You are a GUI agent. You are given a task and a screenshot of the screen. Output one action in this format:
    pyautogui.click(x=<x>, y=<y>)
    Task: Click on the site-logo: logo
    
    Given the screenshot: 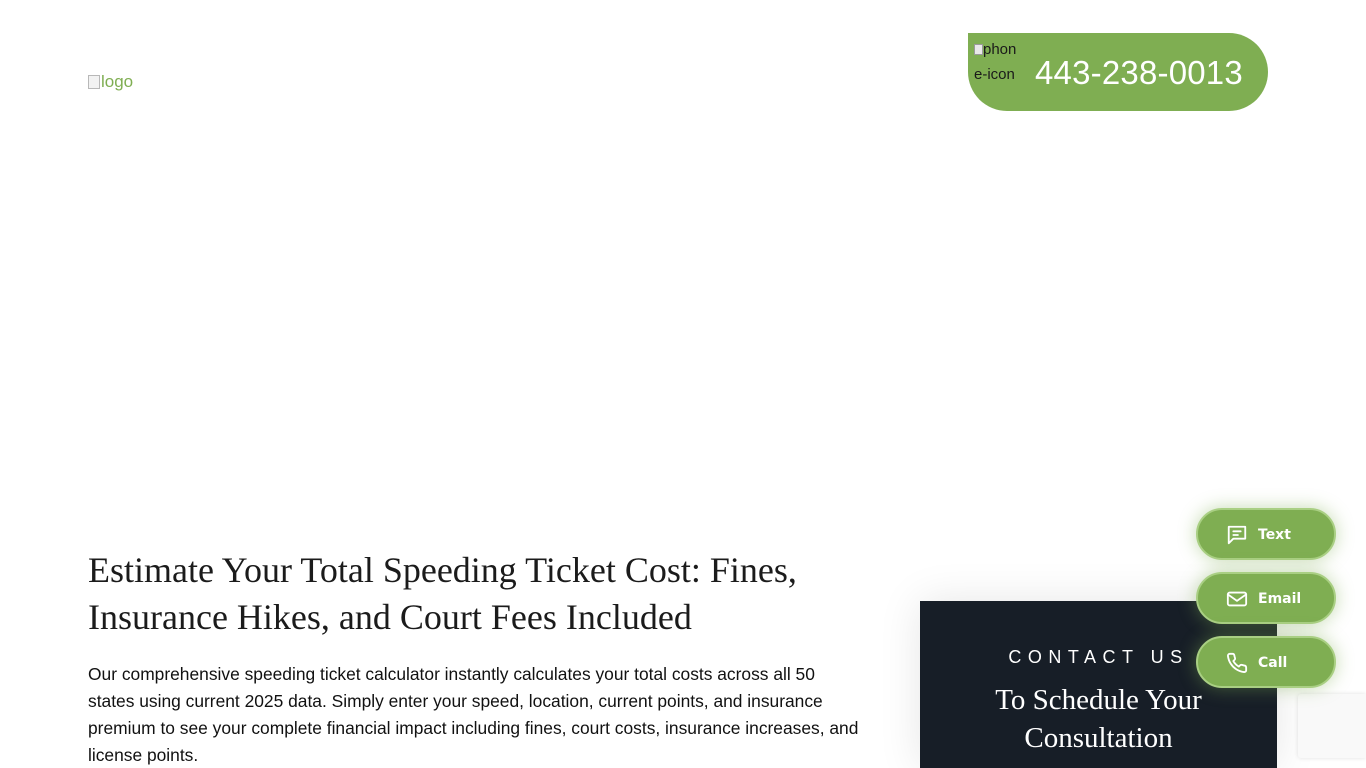 What is the action you would take?
    pyautogui.click(x=110, y=82)
    